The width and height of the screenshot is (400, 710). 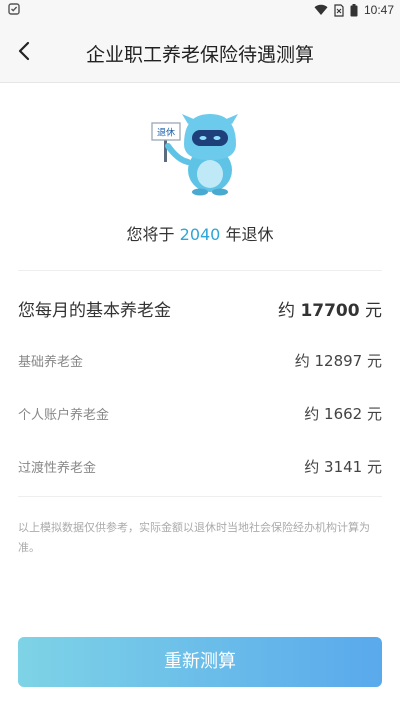 What do you see at coordinates (94, 311) in the screenshot?
I see `pension-main-label: 您每月的基本养老金` at bounding box center [94, 311].